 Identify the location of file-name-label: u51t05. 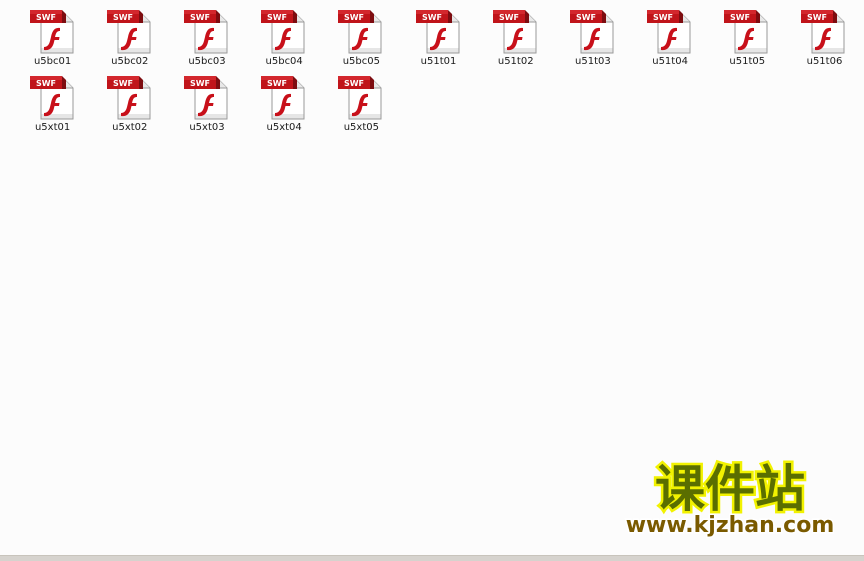
(747, 61).